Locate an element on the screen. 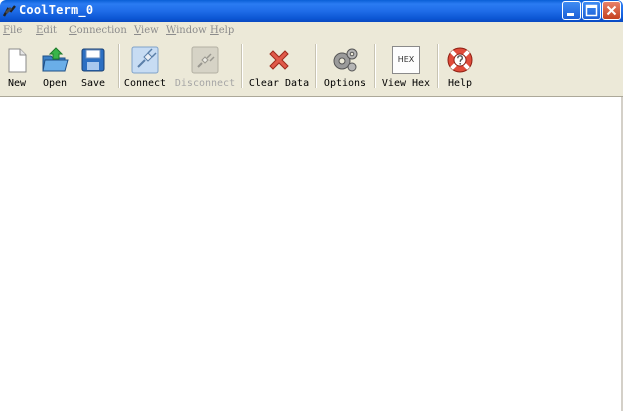  help-lifebuoy-icon is located at coordinates (460, 60).